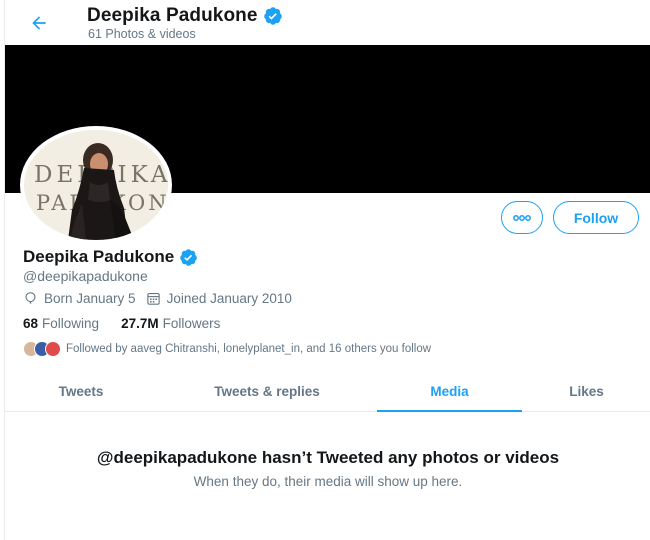 The height and width of the screenshot is (540, 650). Describe the element at coordinates (71, 323) in the screenshot. I see `following-label: Following` at that location.